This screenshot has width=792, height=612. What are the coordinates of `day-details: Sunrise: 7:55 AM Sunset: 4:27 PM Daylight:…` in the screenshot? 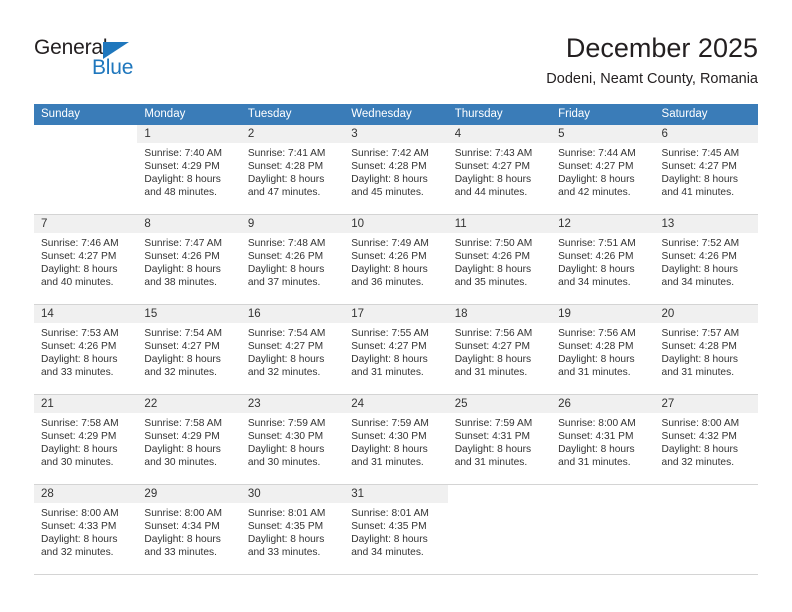 It's located at (395, 351).